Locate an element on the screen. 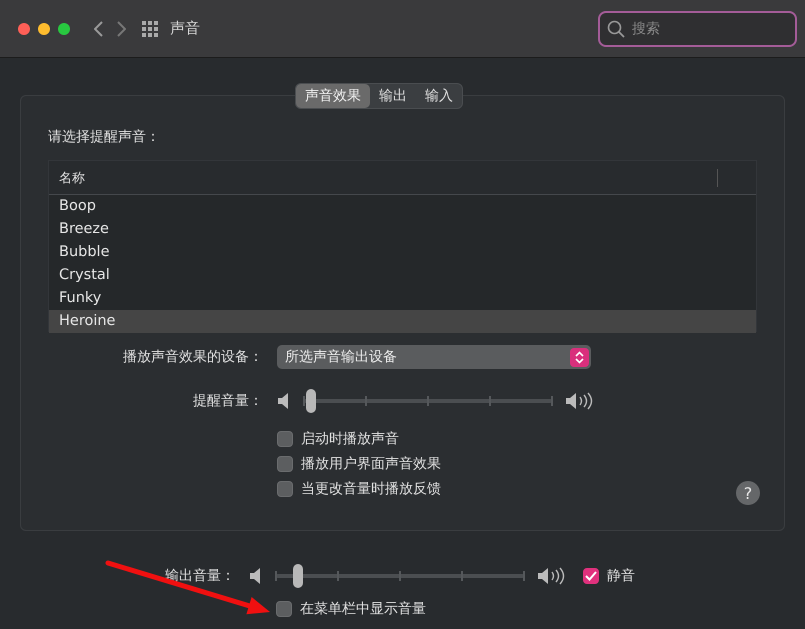  list-row: Breeze is located at coordinates (402, 229).